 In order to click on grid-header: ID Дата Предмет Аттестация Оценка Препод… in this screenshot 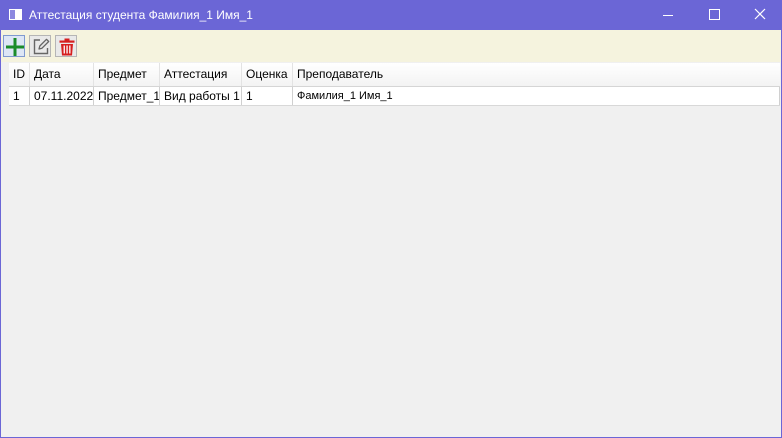, I will do `click(394, 75)`.